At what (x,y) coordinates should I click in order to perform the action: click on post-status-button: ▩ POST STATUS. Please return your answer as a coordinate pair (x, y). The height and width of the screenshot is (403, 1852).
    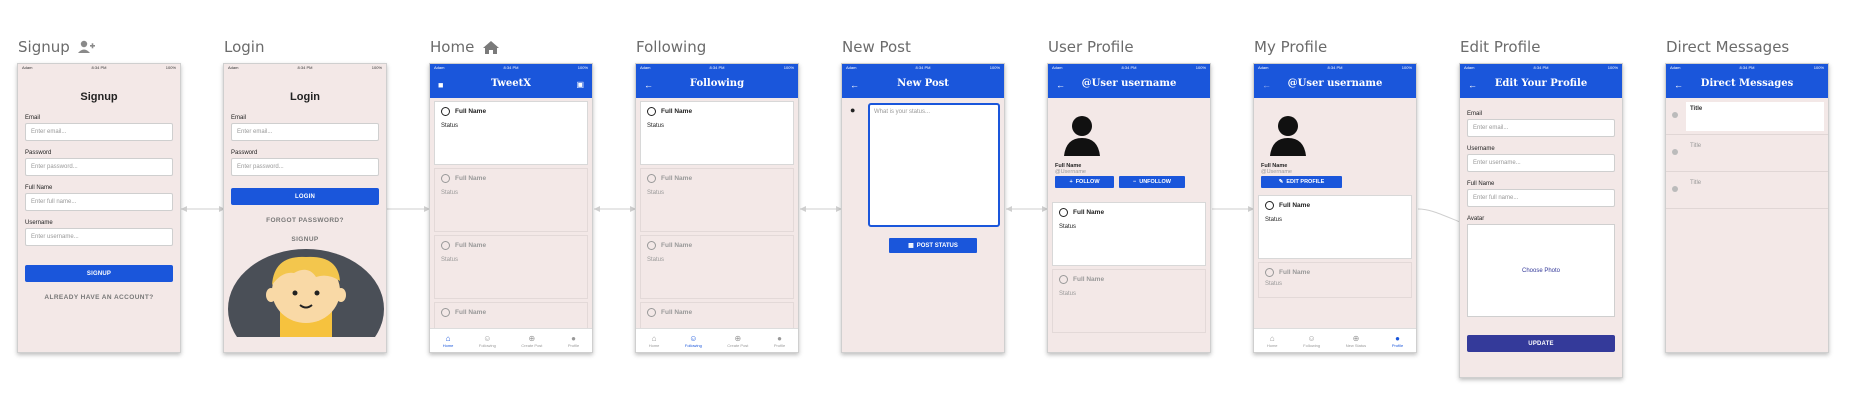
    Looking at the image, I should click on (933, 245).